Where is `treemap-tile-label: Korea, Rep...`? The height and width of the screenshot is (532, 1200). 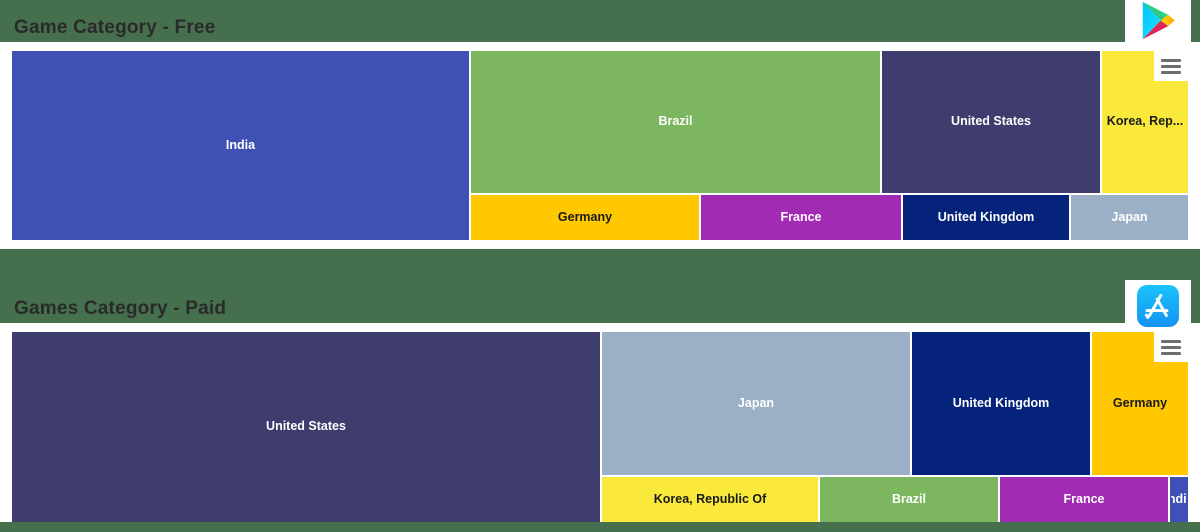
treemap-tile-label: Korea, Rep... is located at coordinates (1145, 121).